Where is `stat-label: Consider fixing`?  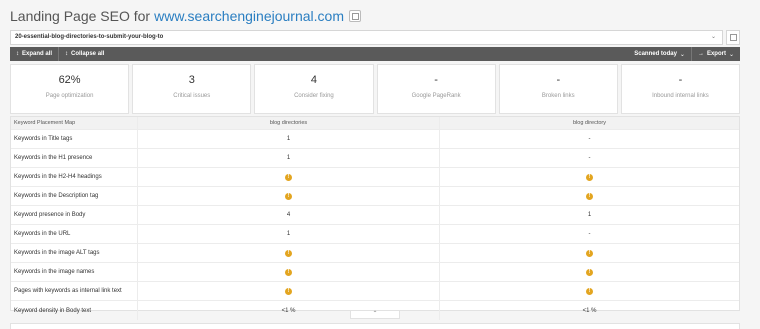
stat-label: Consider fixing is located at coordinates (314, 96).